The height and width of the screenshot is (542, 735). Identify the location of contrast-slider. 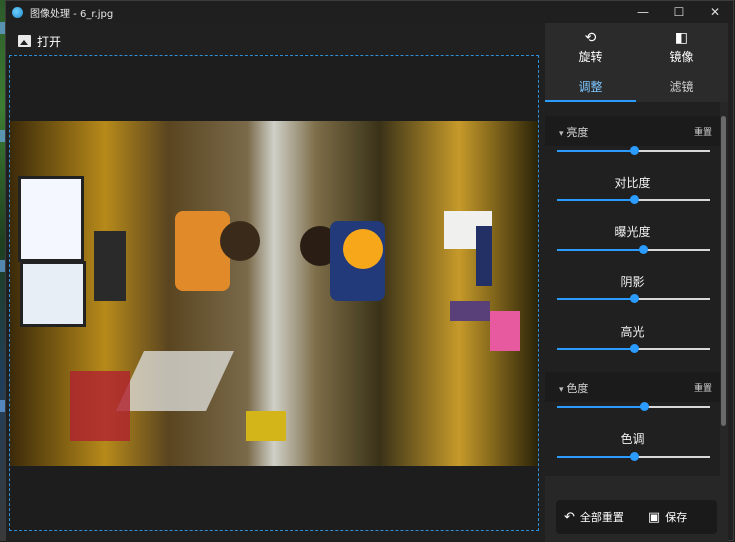
(633, 200).